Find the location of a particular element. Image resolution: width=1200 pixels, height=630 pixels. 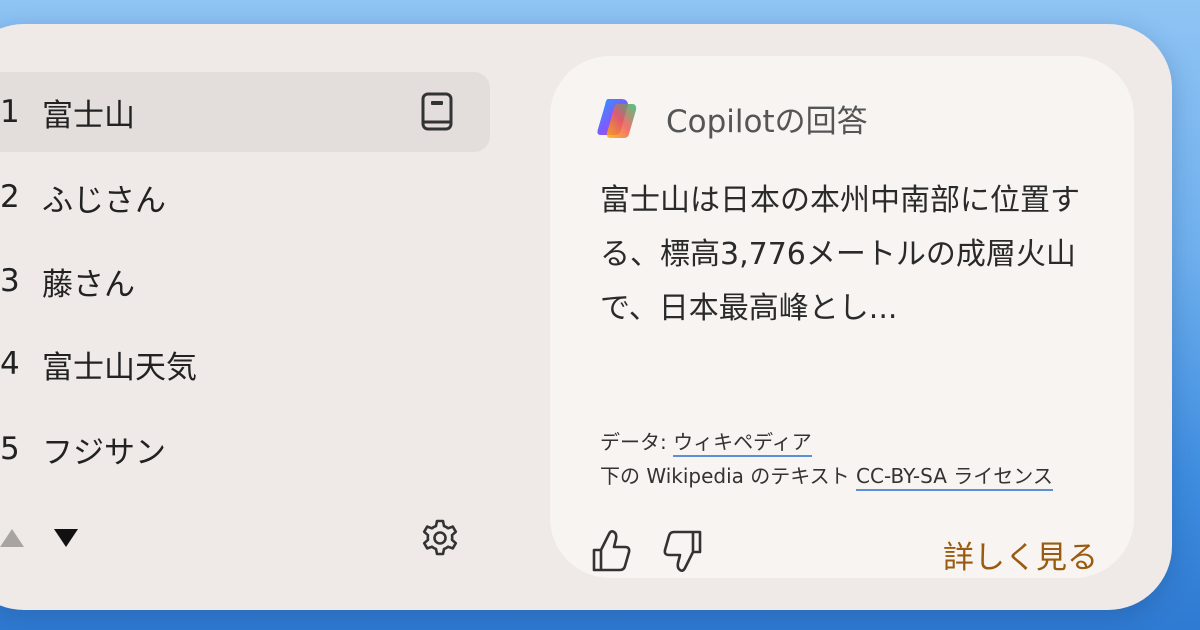

candidate-number: 1 is located at coordinates (10, 112).